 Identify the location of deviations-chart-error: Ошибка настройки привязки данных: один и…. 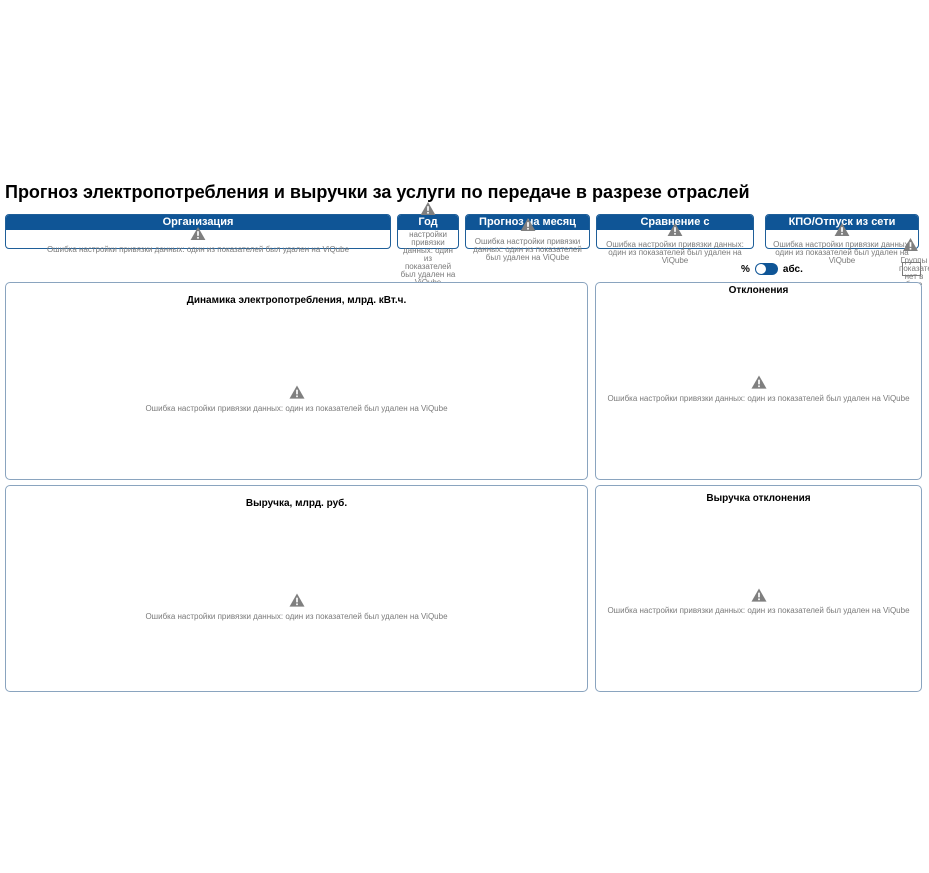
(758, 398).